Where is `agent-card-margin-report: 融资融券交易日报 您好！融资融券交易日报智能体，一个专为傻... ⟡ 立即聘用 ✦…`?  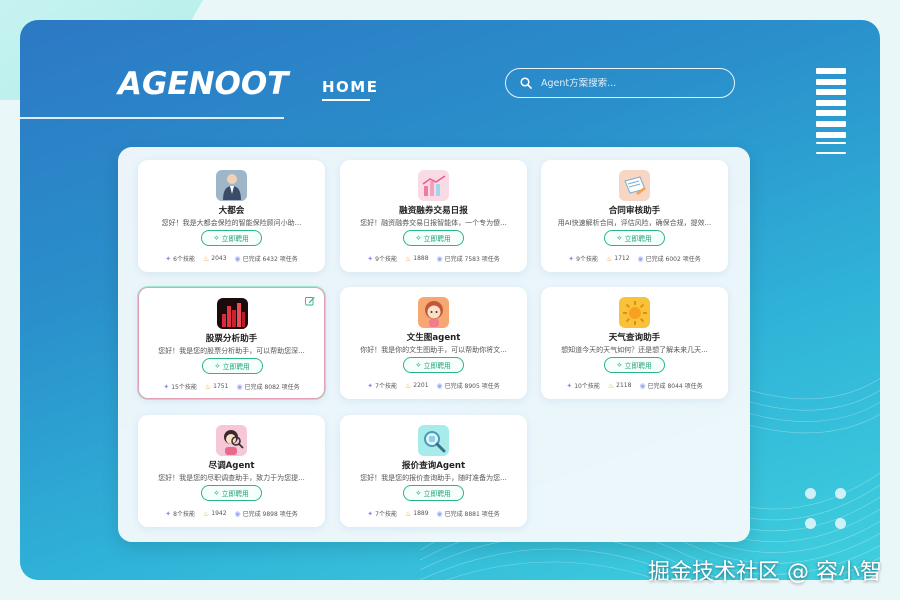
agent-card-margin-report: 融资融券交易日报 您好！融资融券交易日报智能体，一个专为傻... ⟡ 立即聘用 ✦… is located at coordinates (433, 216).